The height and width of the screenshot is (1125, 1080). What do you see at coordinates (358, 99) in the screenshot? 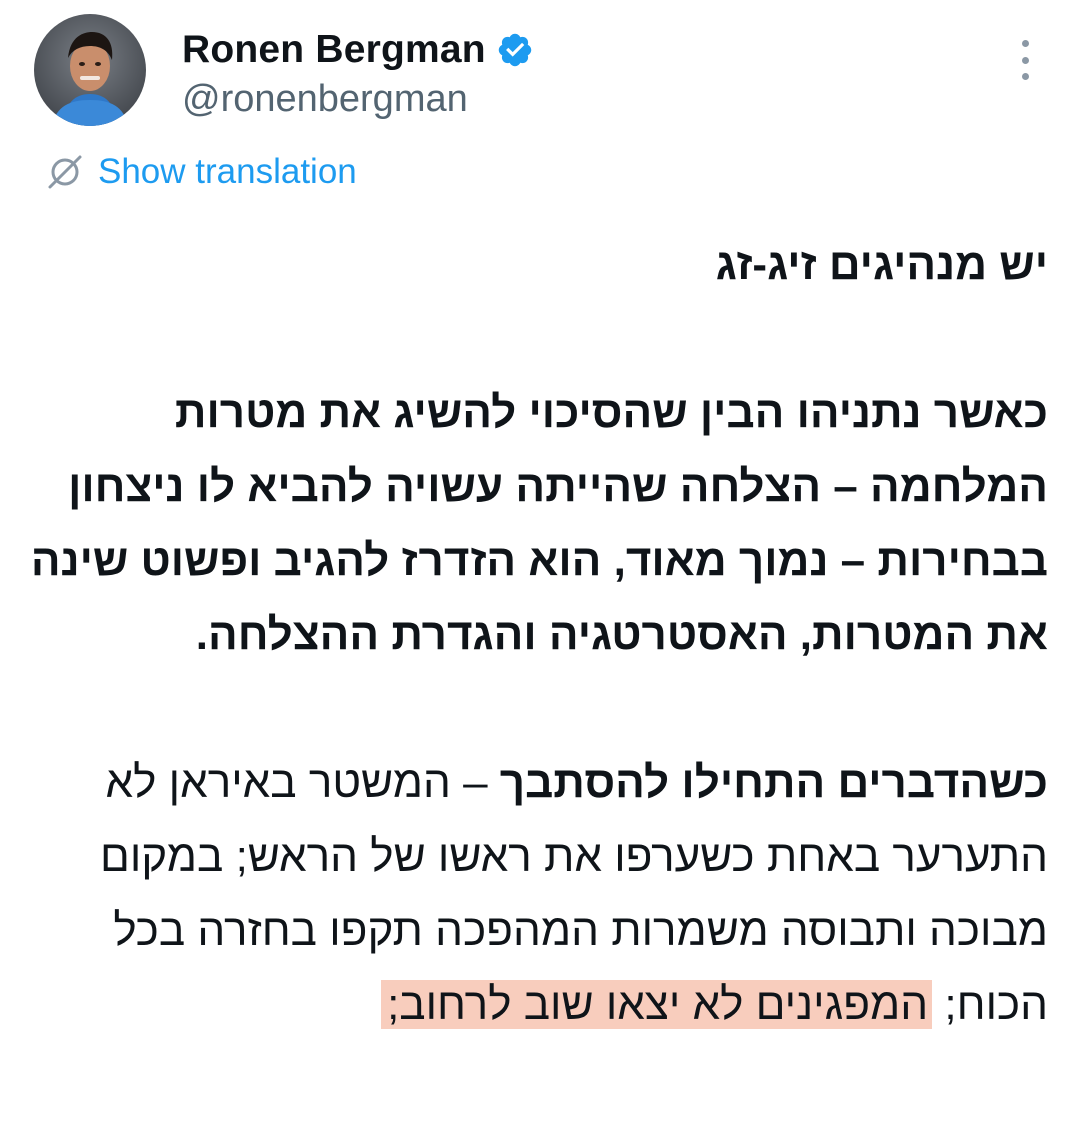
I see `author-handle: @ronenbergman` at bounding box center [358, 99].